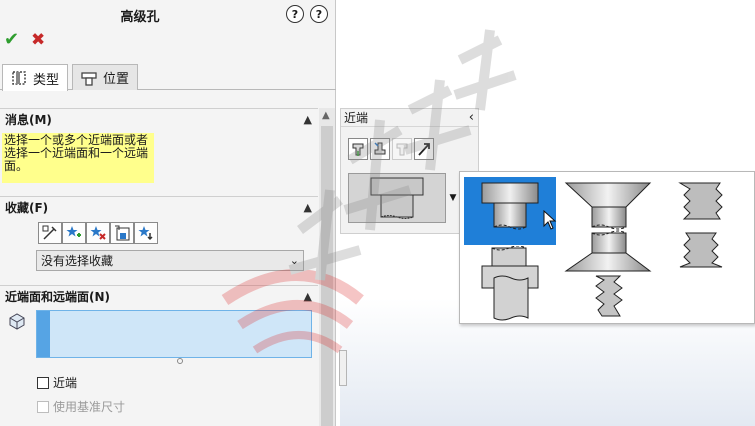 This screenshot has height=426, width=755. I want to click on delete-favorite-icon, so click(98, 233).